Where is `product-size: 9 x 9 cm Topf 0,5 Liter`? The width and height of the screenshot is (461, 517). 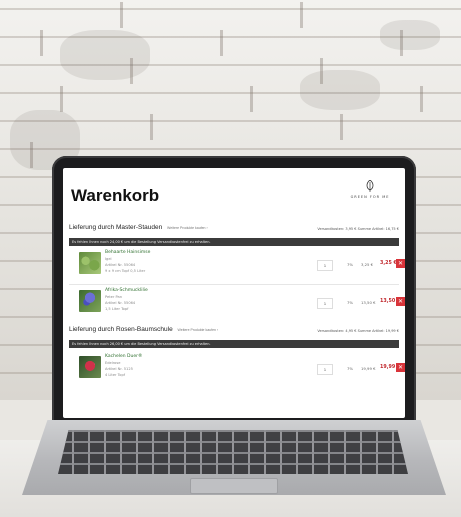 product-size: 9 x 9 cm Topf 0,5 Liter is located at coordinates (125, 271).